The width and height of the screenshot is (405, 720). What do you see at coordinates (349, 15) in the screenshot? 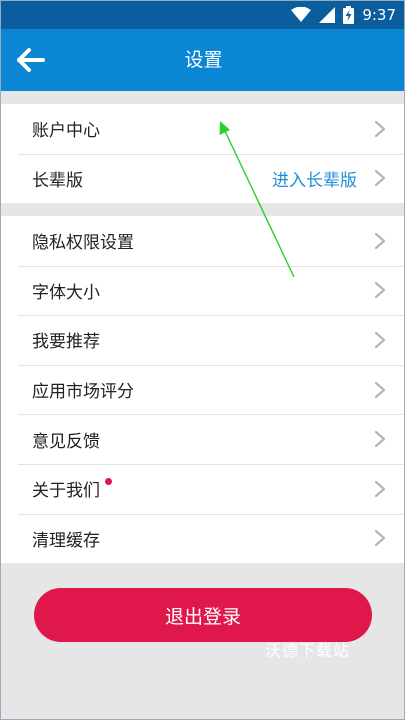
I see `battery-charging-icon` at bounding box center [349, 15].